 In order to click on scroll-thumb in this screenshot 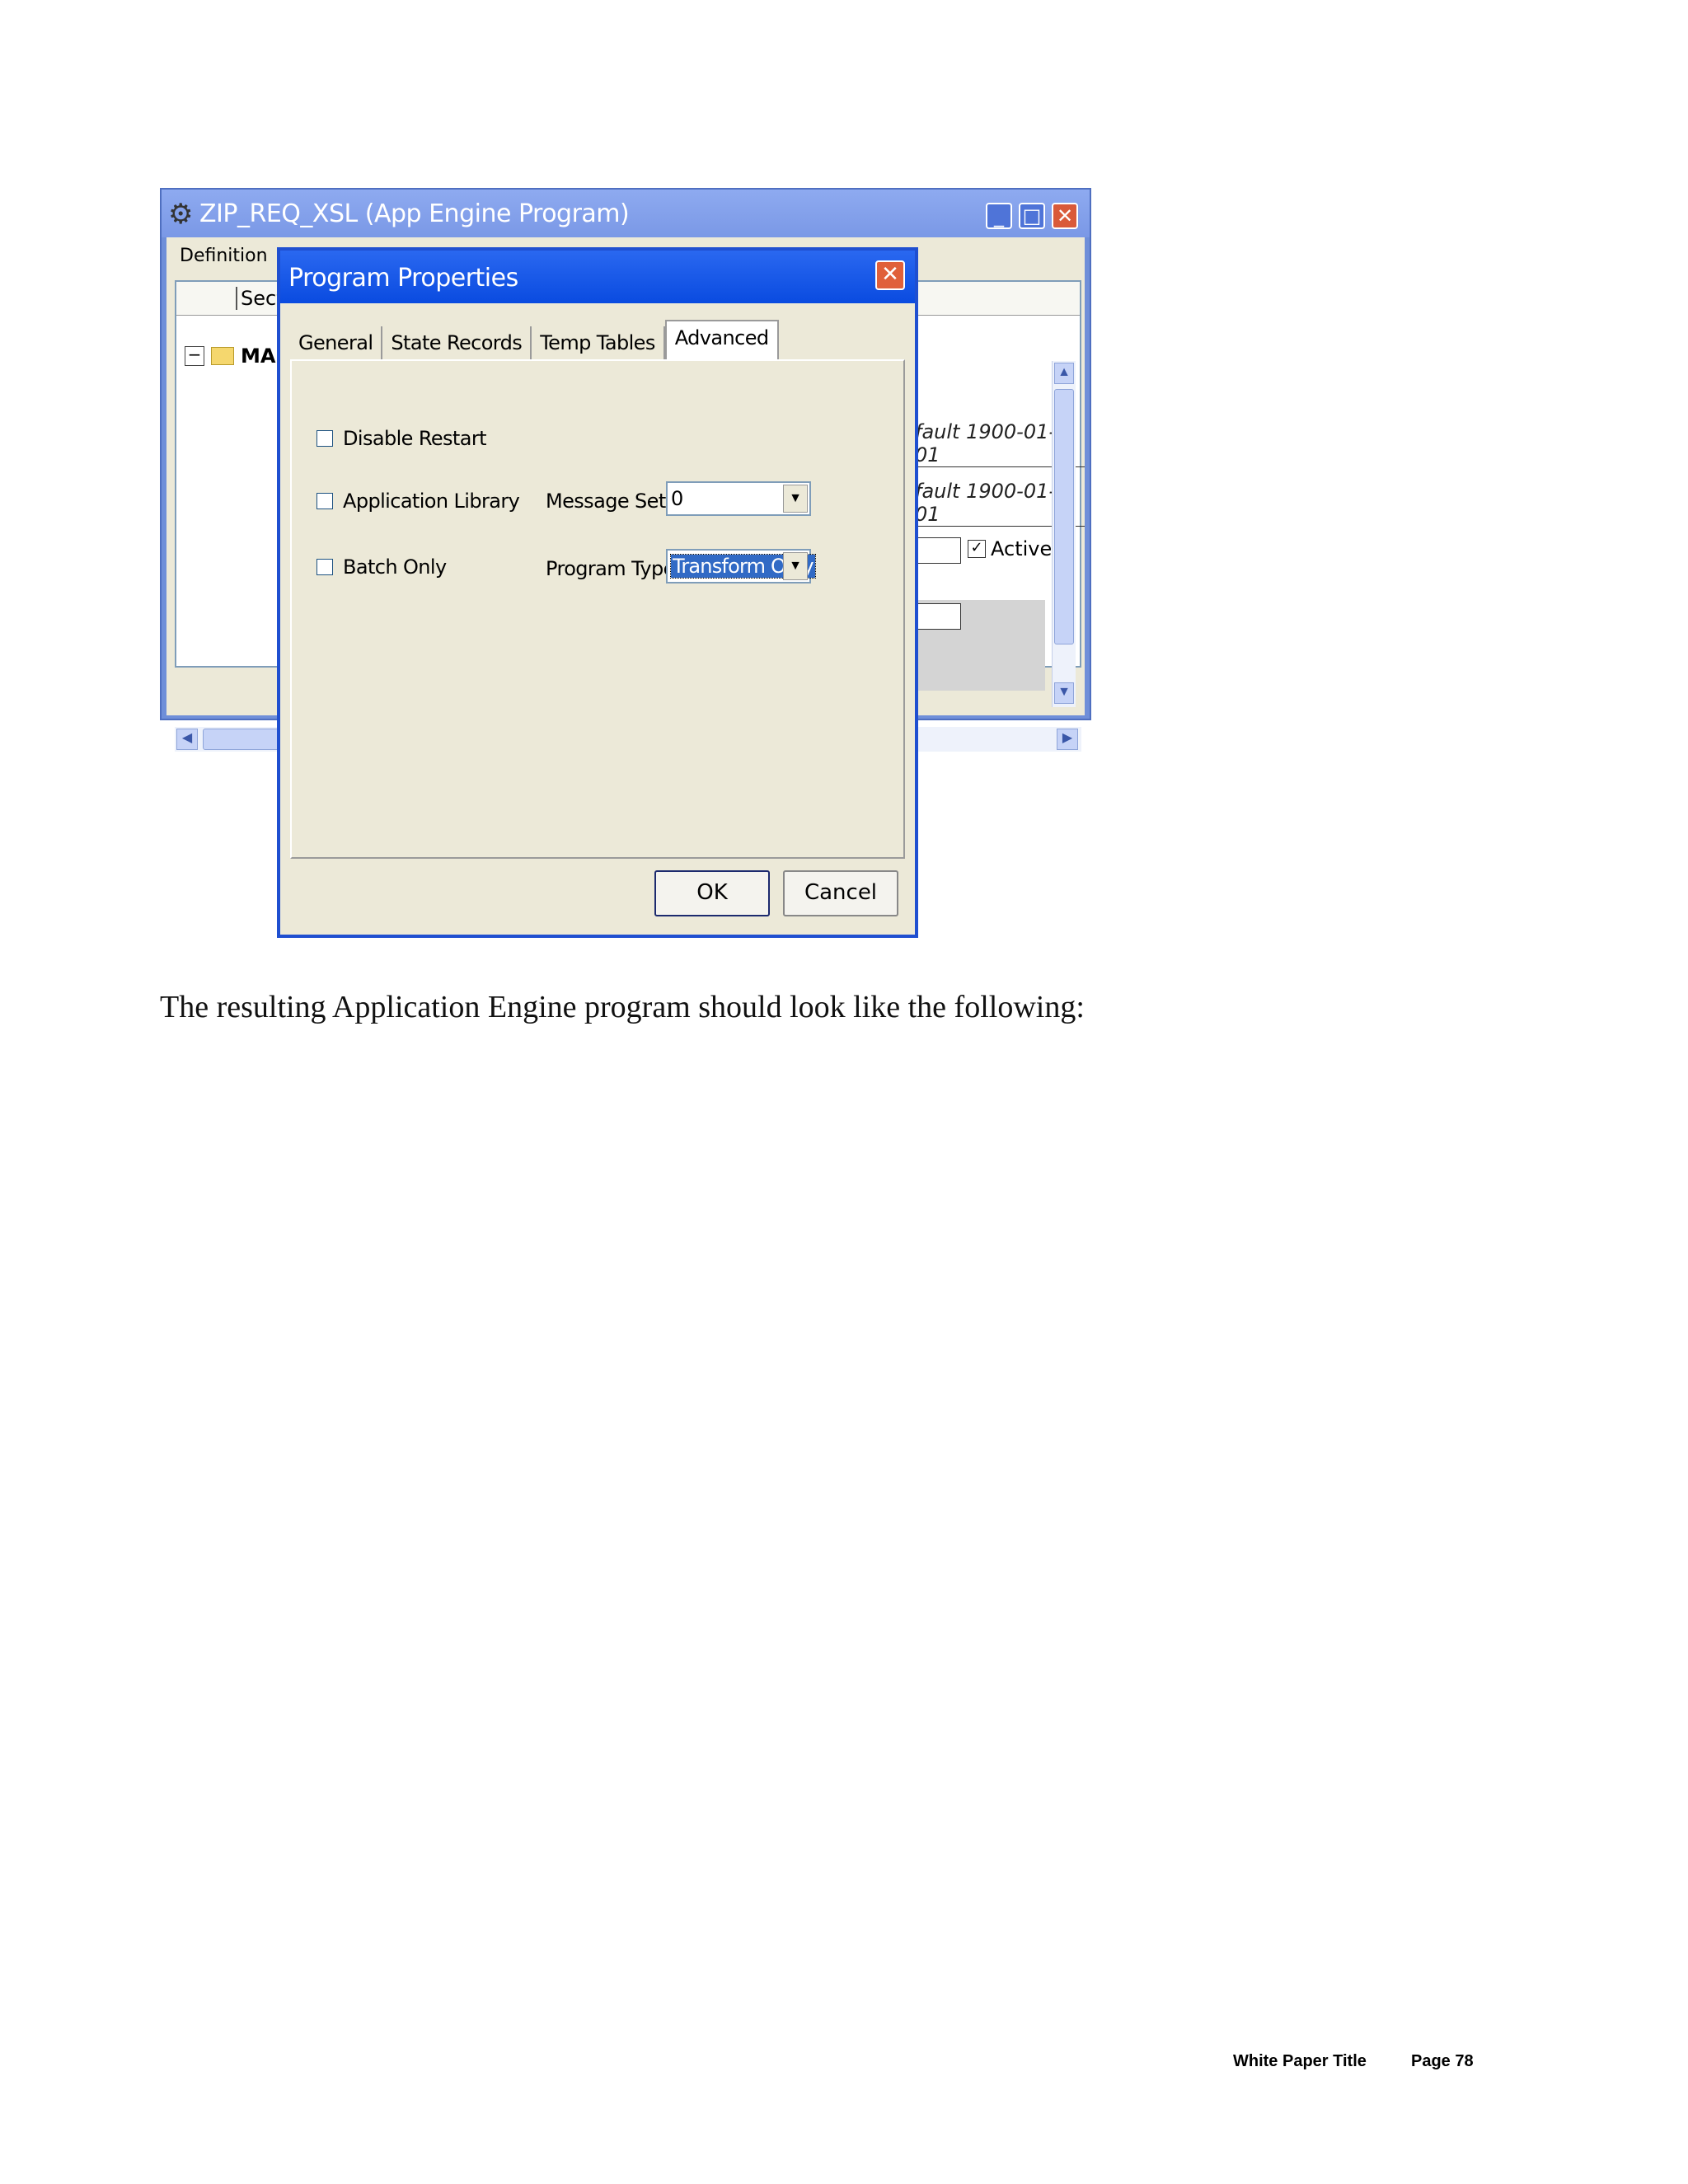, I will do `click(1064, 516)`.